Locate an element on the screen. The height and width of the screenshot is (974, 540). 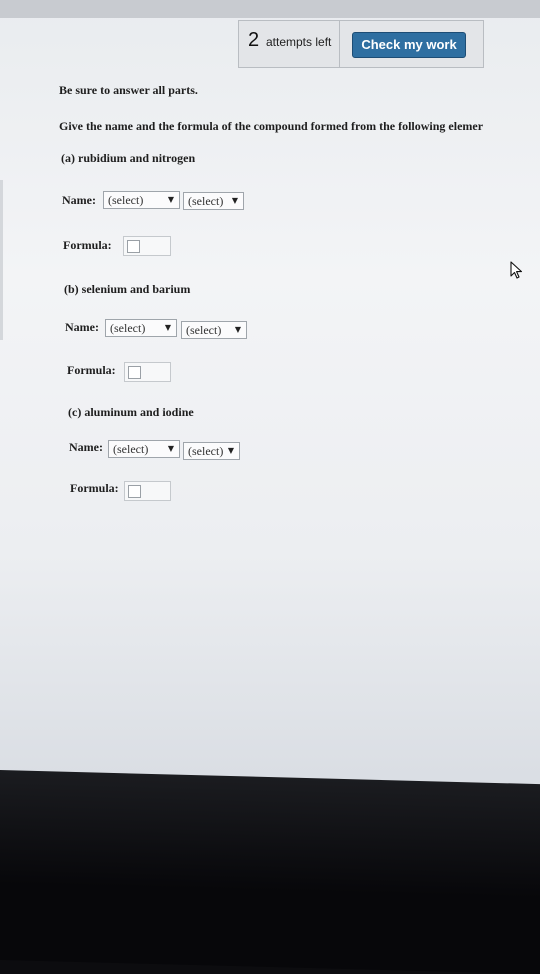
part-b-name-select-2: (select) ▼ is located at coordinates (214, 330).